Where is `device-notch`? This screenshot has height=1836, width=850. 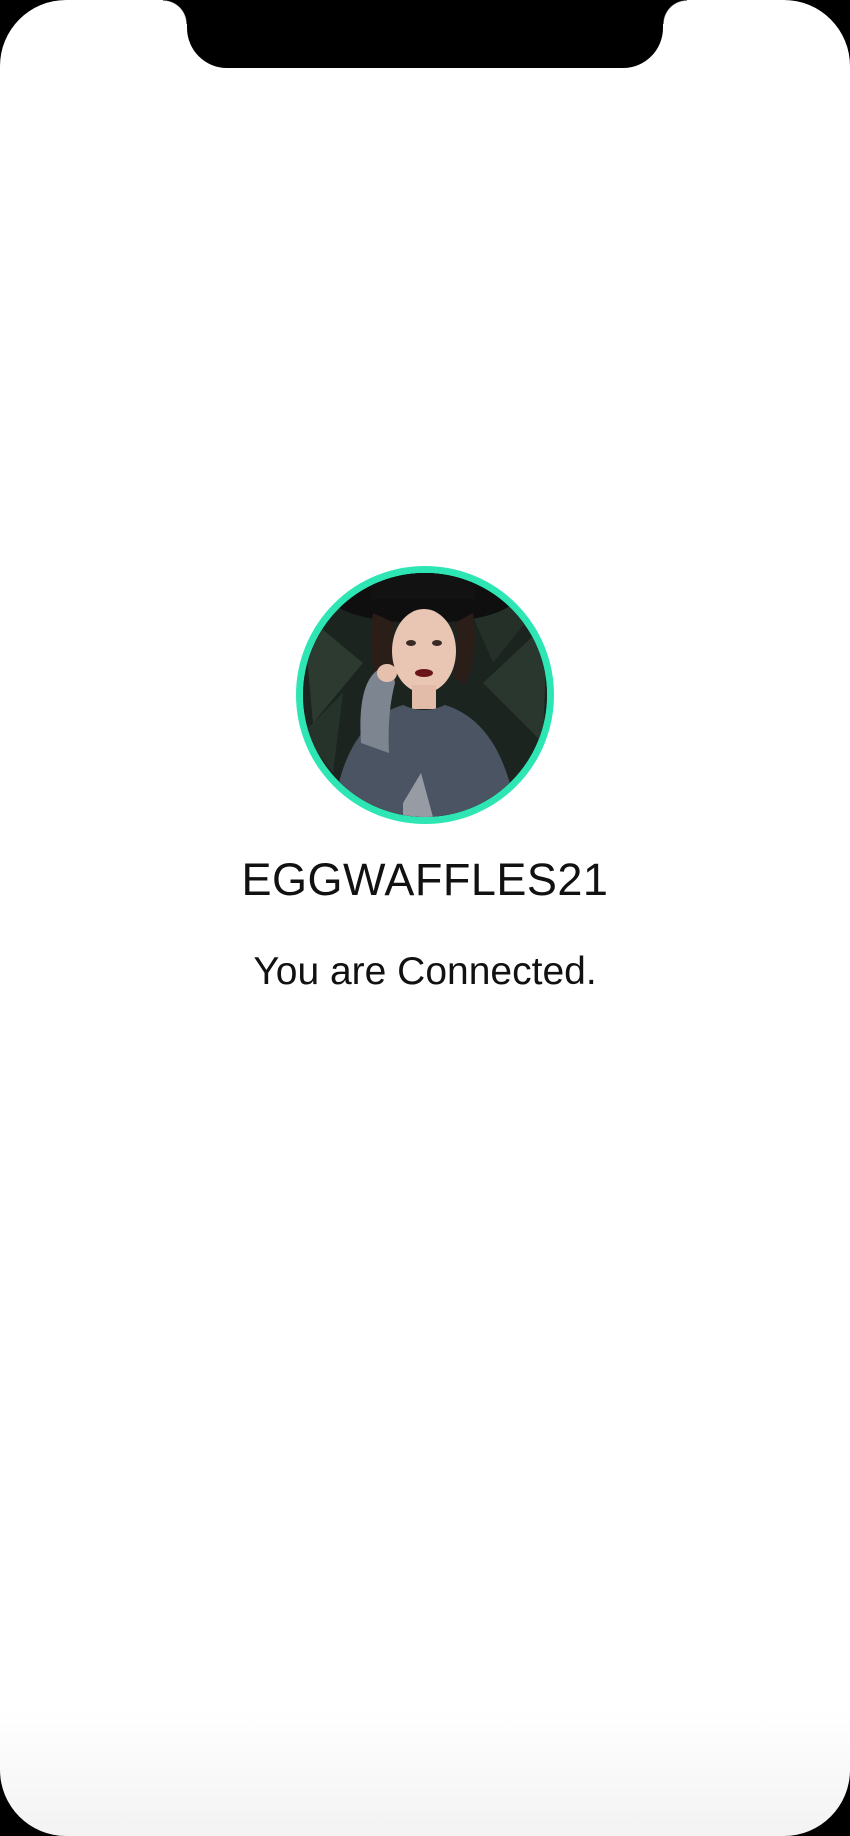 device-notch is located at coordinates (425, 34).